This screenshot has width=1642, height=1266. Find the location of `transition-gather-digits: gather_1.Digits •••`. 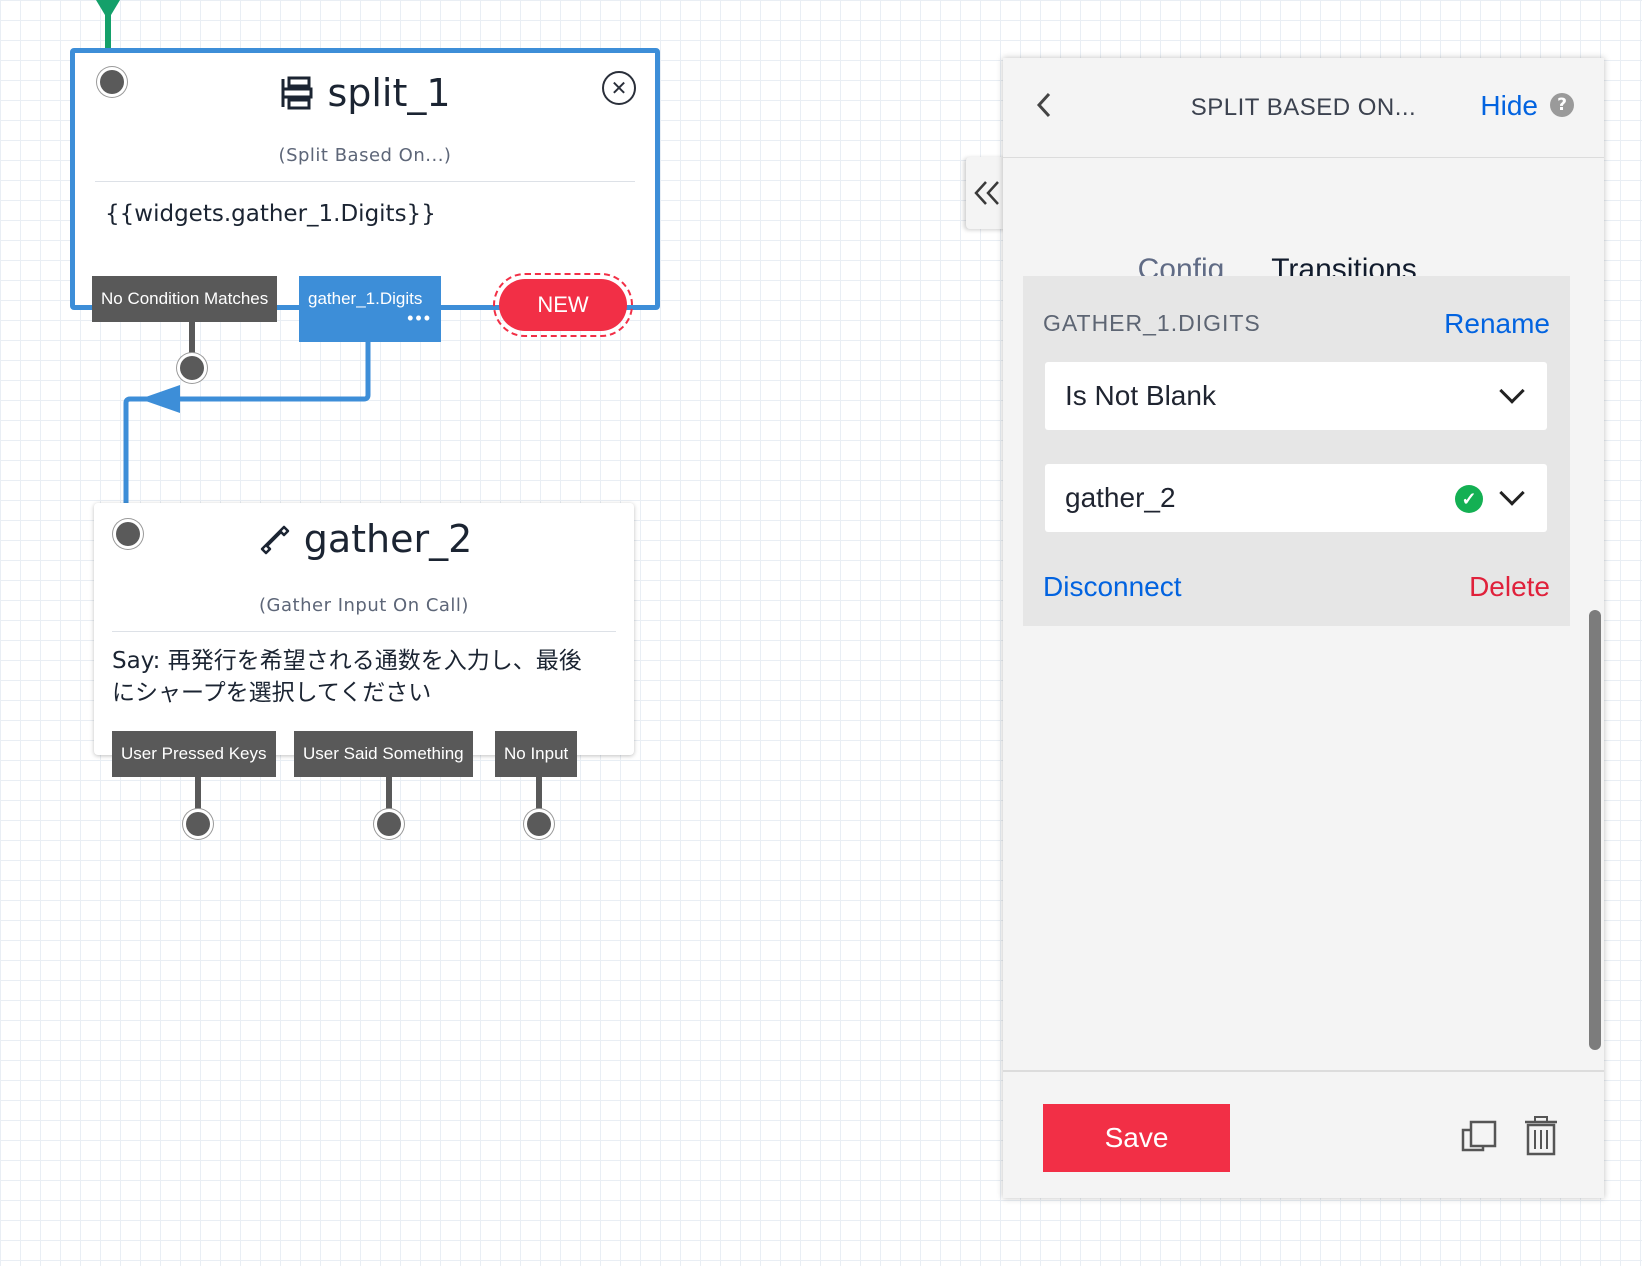

transition-gather-digits: gather_1.Digits ••• is located at coordinates (370, 309).